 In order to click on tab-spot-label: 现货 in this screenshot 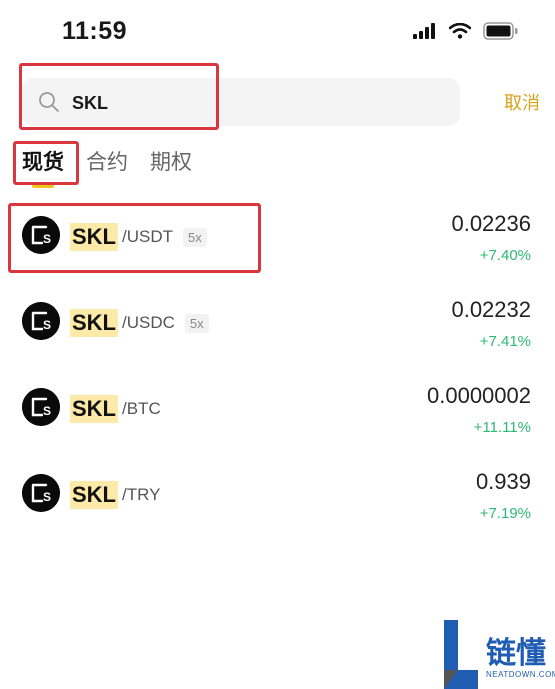, I will do `click(43, 162)`.